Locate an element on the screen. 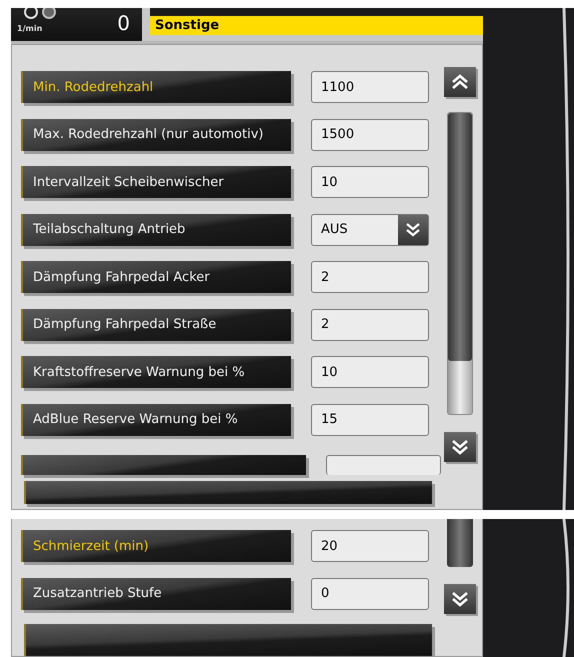 The height and width of the screenshot is (657, 574). value-field: AUS is located at coordinates (370, 230).